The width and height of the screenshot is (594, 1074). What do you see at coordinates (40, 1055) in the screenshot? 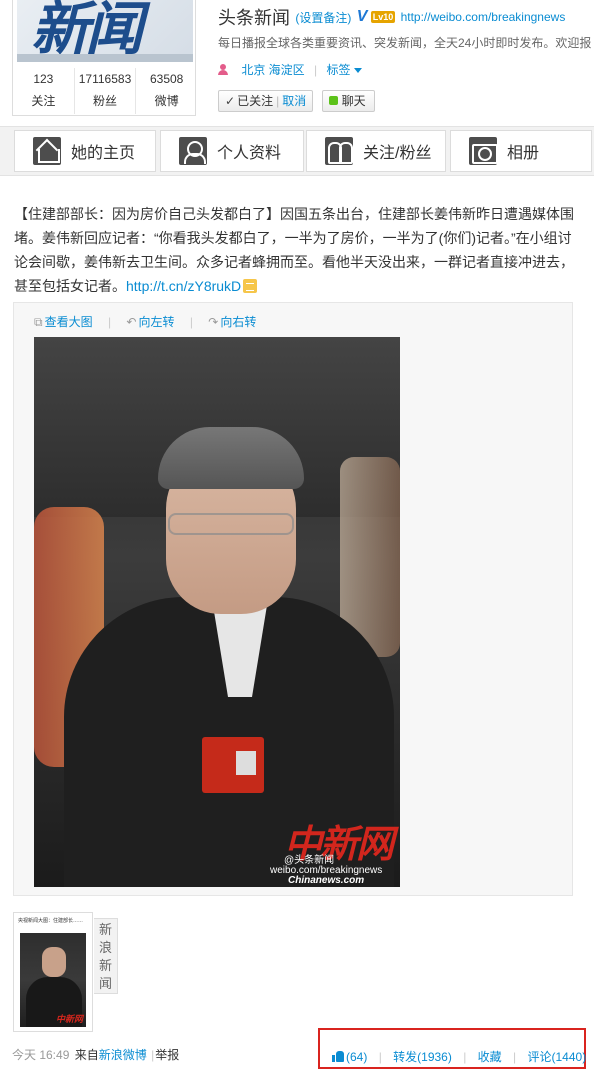
I see `post-time-link: 今天 16:49` at bounding box center [40, 1055].